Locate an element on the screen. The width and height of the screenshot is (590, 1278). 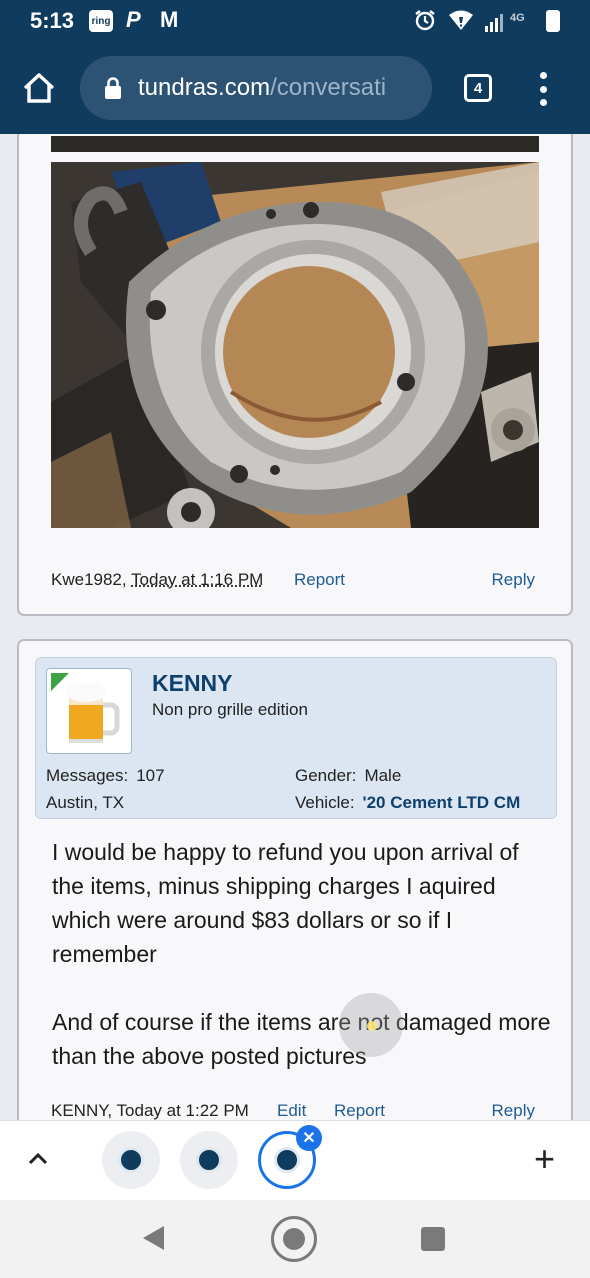
avatar is located at coordinates (89, 711).